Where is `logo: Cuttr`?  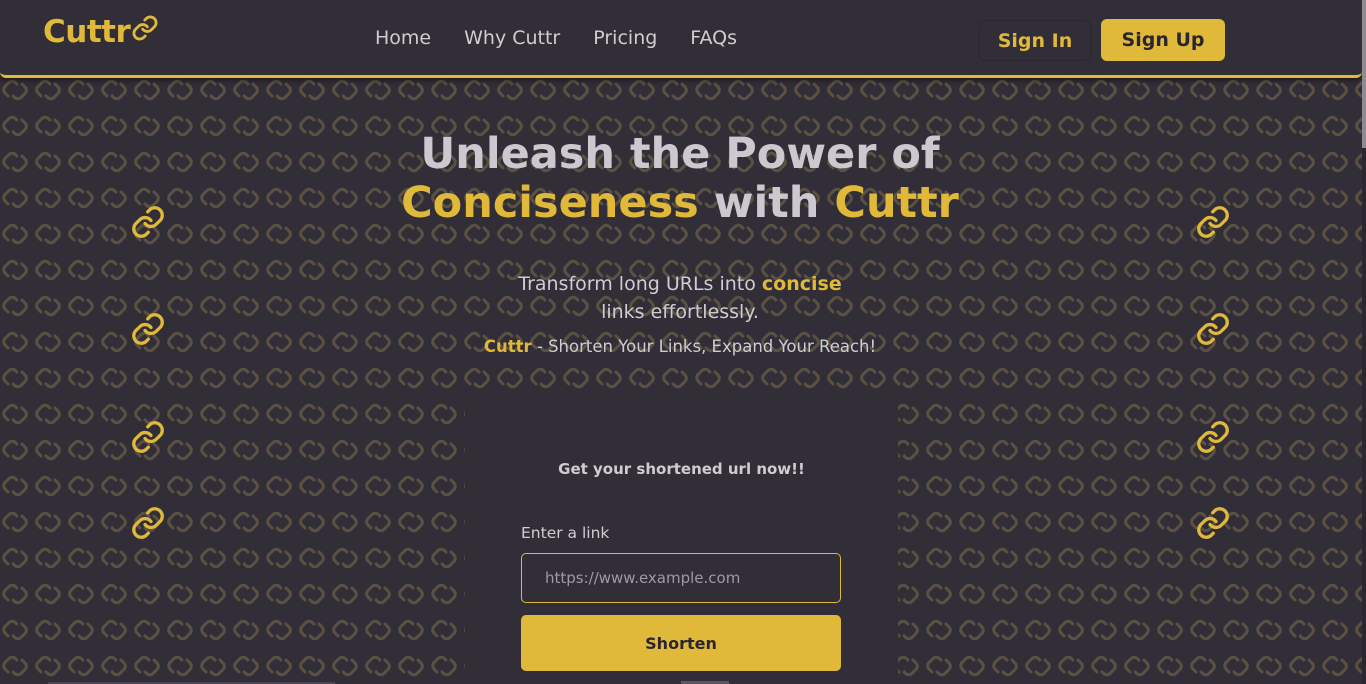 logo: Cuttr is located at coordinates (101, 32).